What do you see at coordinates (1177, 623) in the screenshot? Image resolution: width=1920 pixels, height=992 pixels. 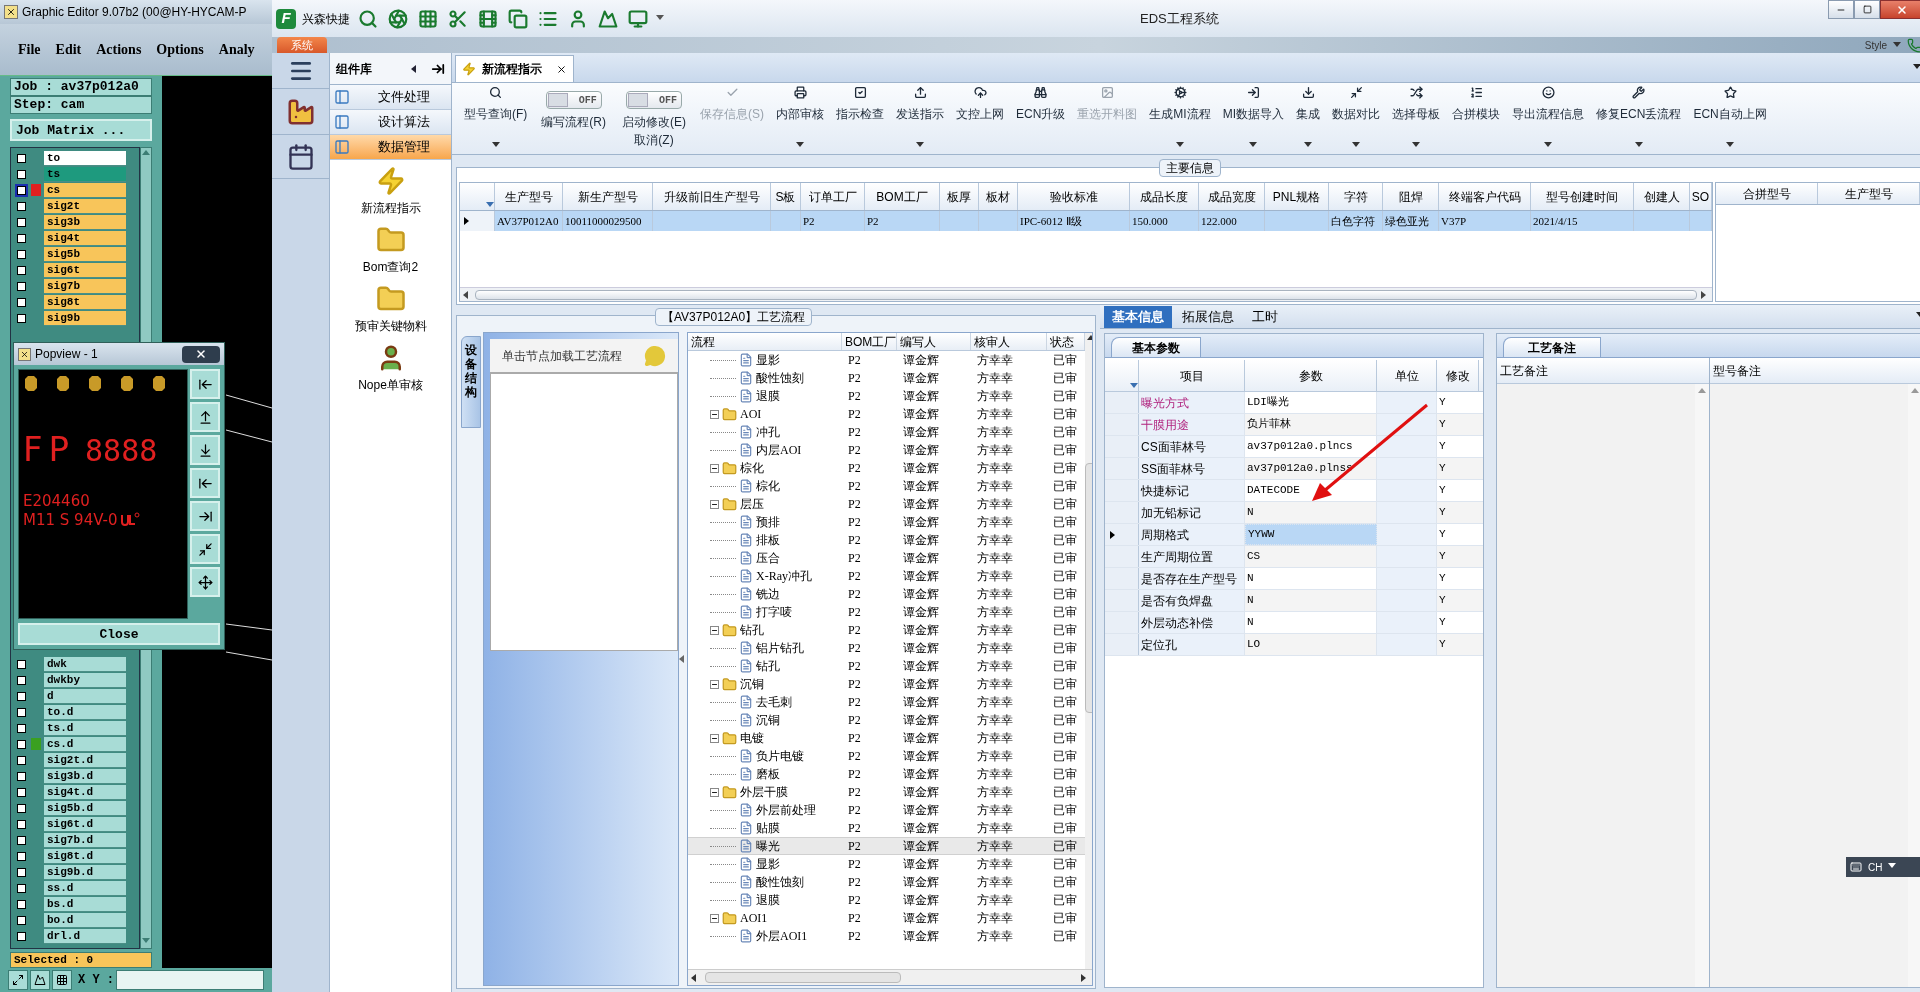 I see `table-cell-text: 外层动态补偿` at bounding box center [1177, 623].